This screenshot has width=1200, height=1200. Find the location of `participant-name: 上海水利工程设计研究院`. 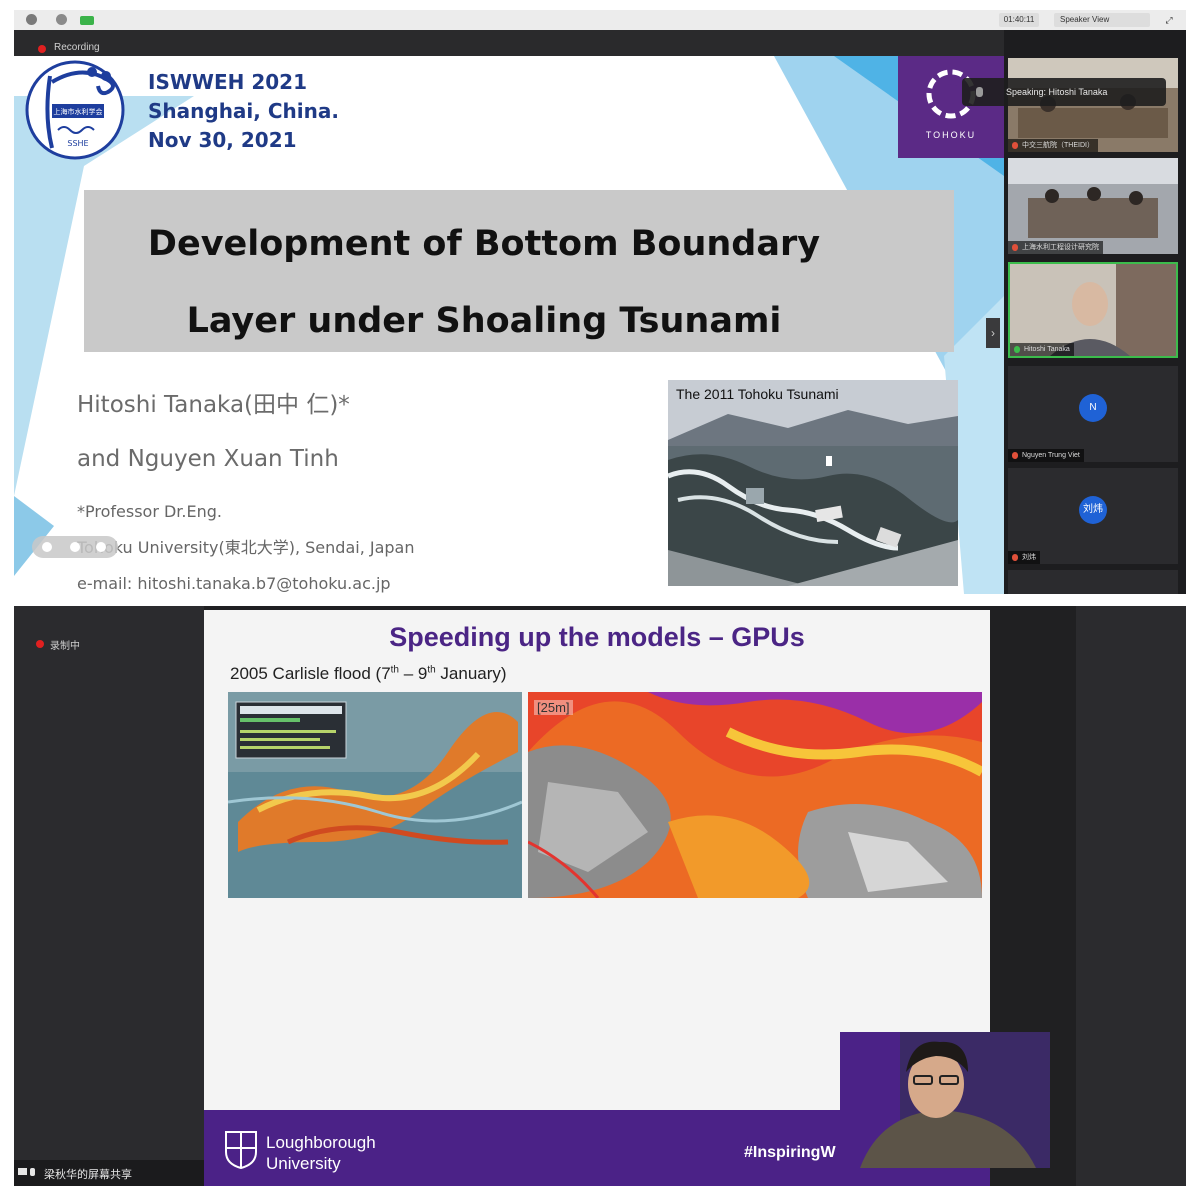

participant-name: 上海水利工程设计研究院 is located at coordinates (1060, 247).